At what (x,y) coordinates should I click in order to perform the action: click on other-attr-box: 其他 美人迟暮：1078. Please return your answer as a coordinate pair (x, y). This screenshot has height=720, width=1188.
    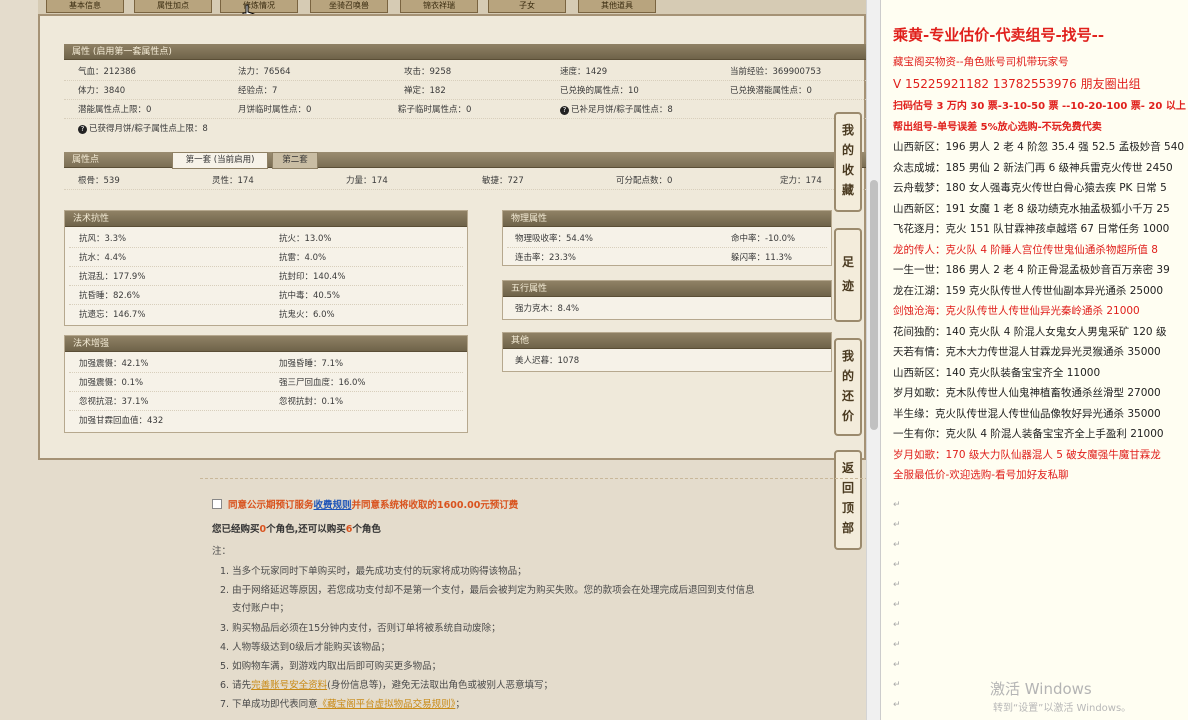
    Looking at the image, I should click on (667, 352).